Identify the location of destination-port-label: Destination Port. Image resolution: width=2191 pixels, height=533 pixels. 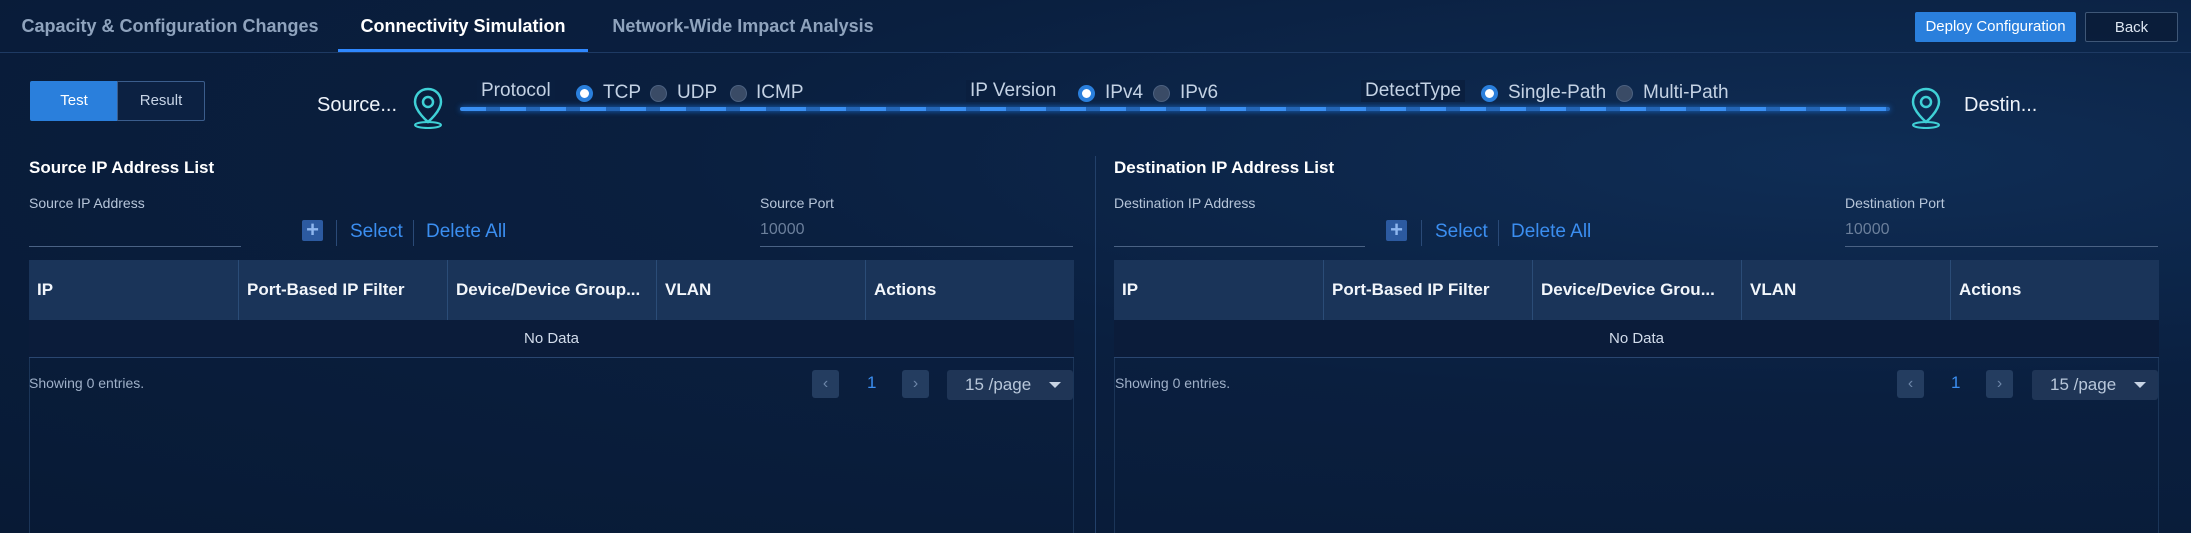
(1895, 203).